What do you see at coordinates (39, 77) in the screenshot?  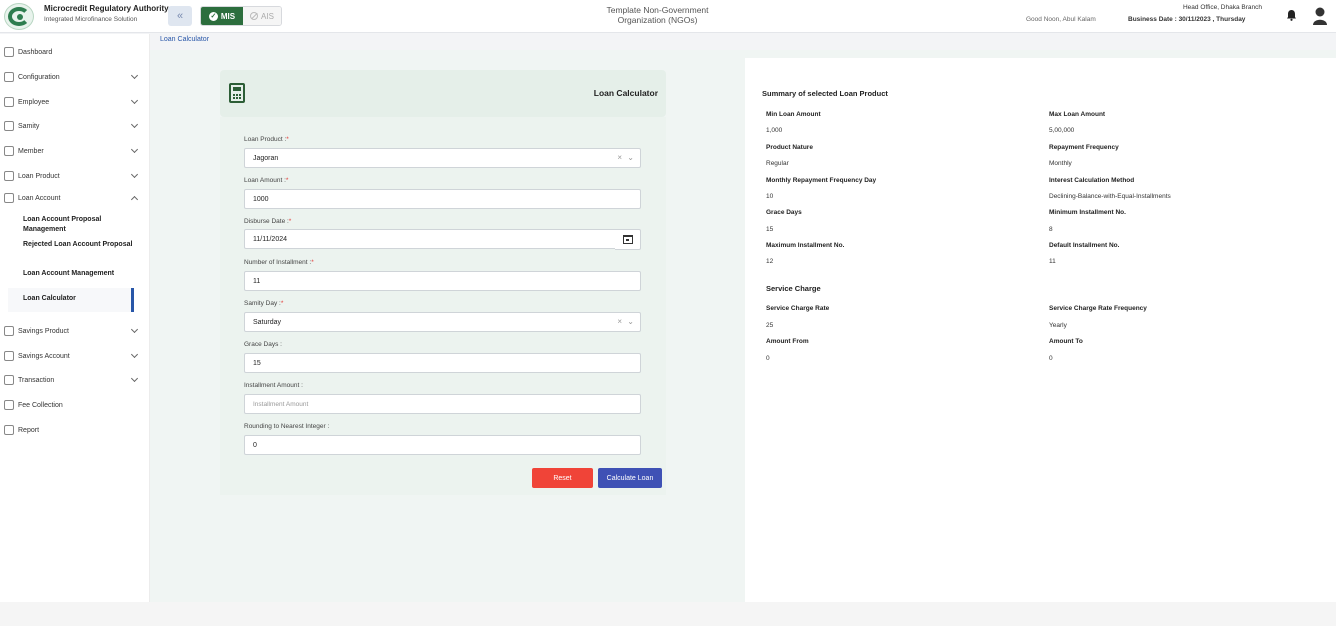 I see `sidebar-item-label: Configuration` at bounding box center [39, 77].